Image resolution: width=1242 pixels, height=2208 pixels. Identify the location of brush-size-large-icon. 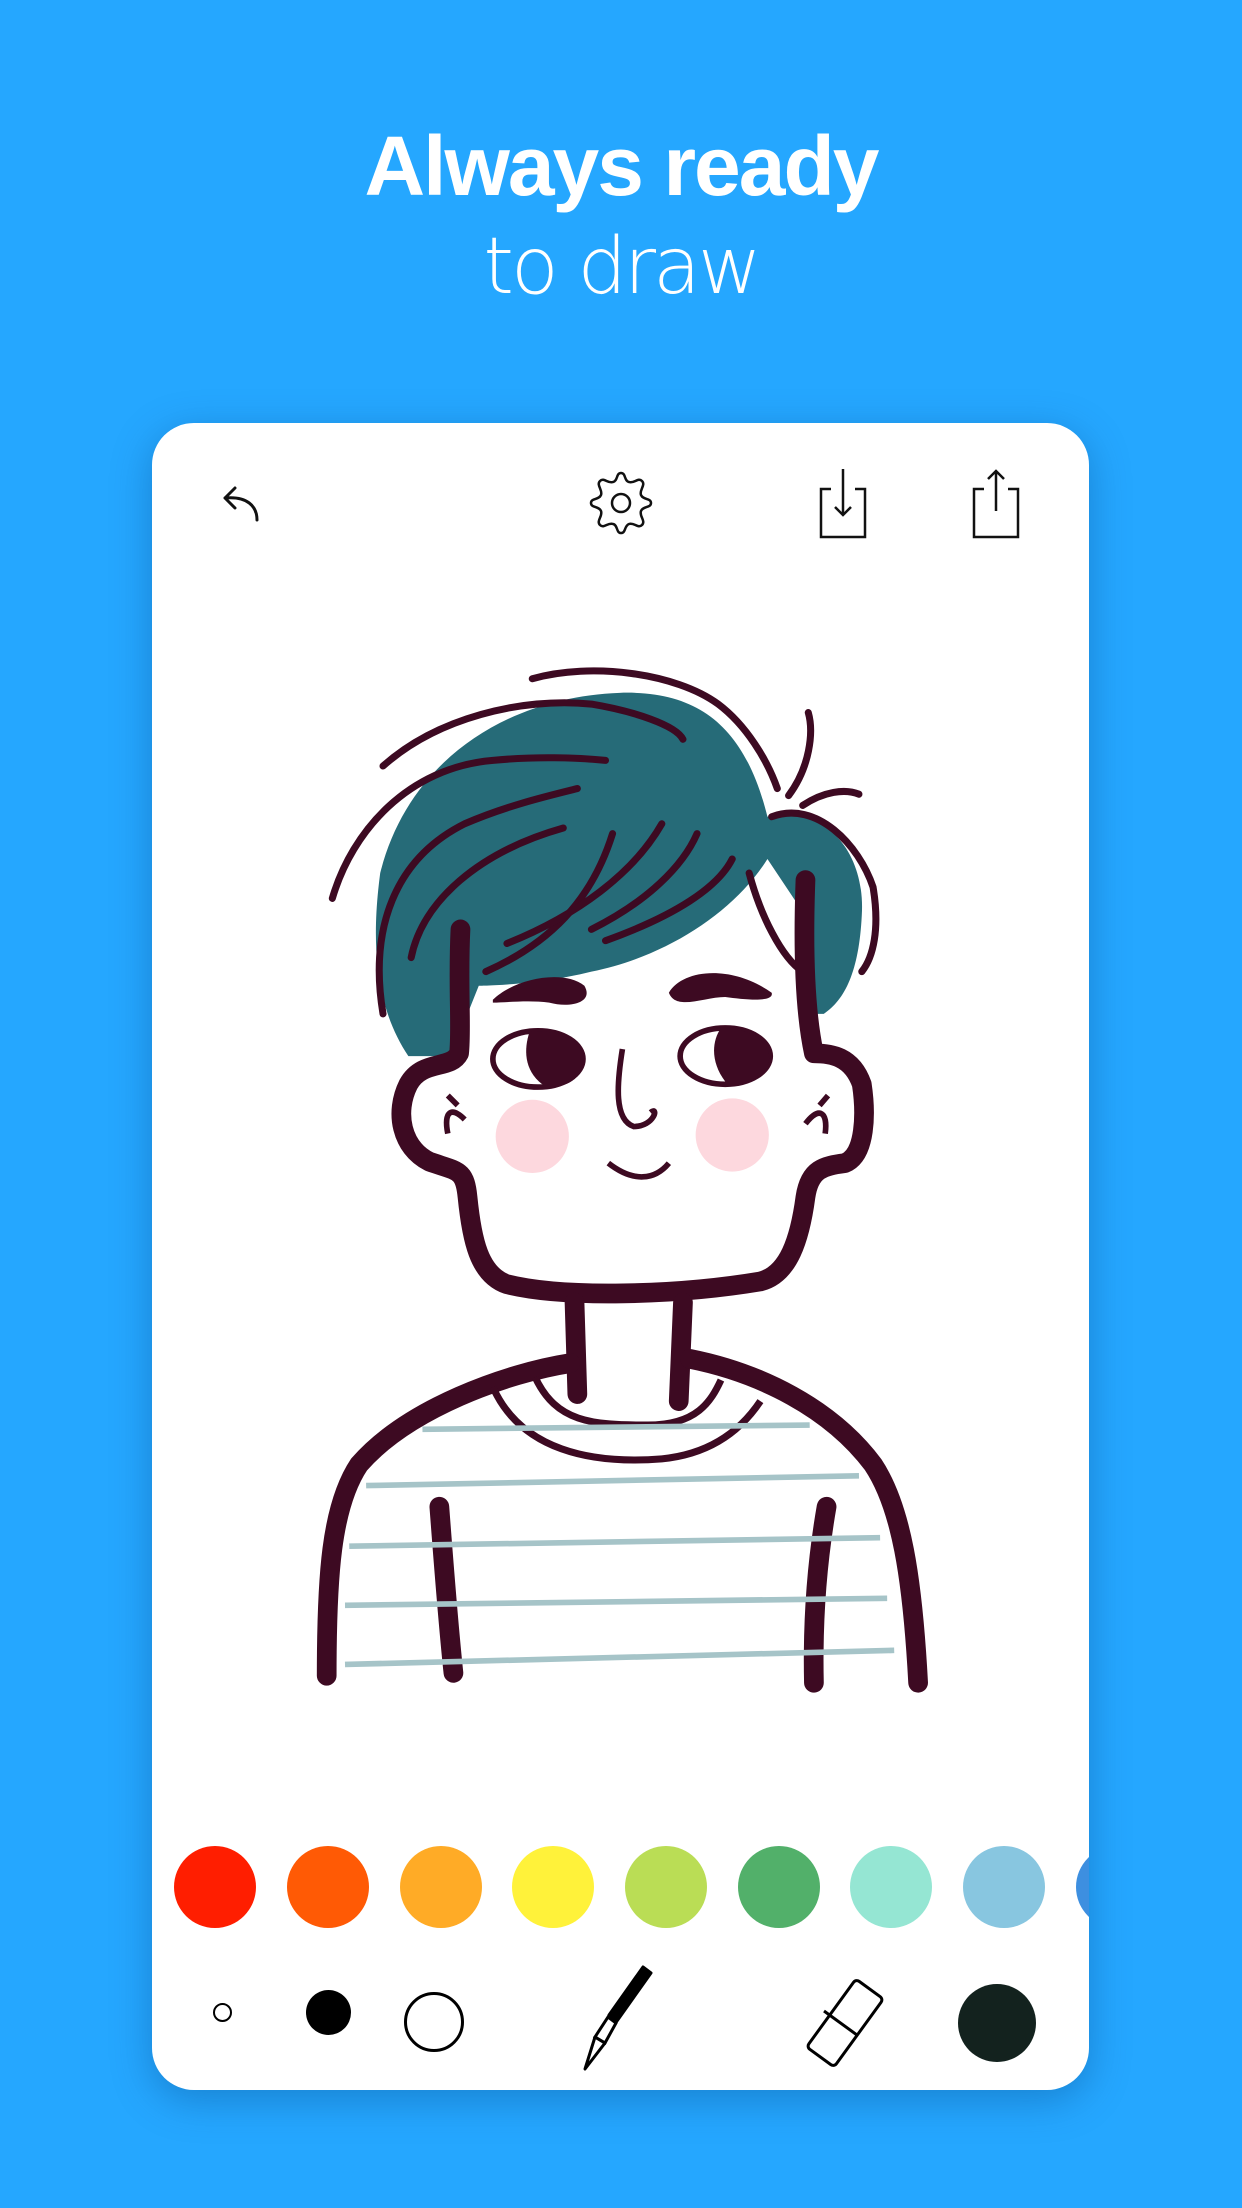
(434, 2022).